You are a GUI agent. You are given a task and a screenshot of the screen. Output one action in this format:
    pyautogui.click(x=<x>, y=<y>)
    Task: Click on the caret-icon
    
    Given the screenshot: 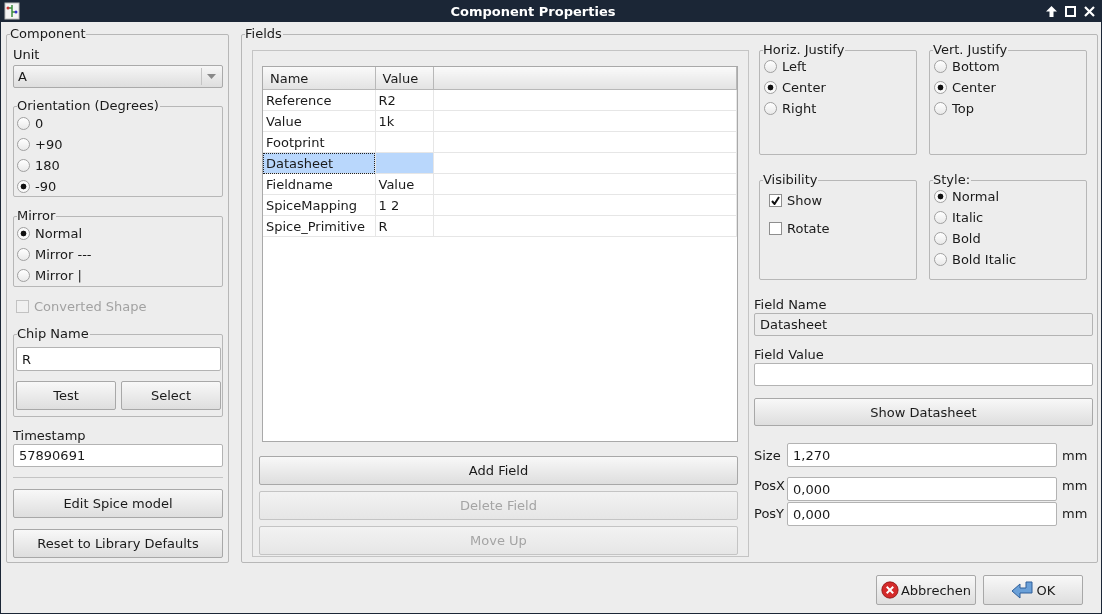 What is the action you would take?
    pyautogui.click(x=211, y=76)
    